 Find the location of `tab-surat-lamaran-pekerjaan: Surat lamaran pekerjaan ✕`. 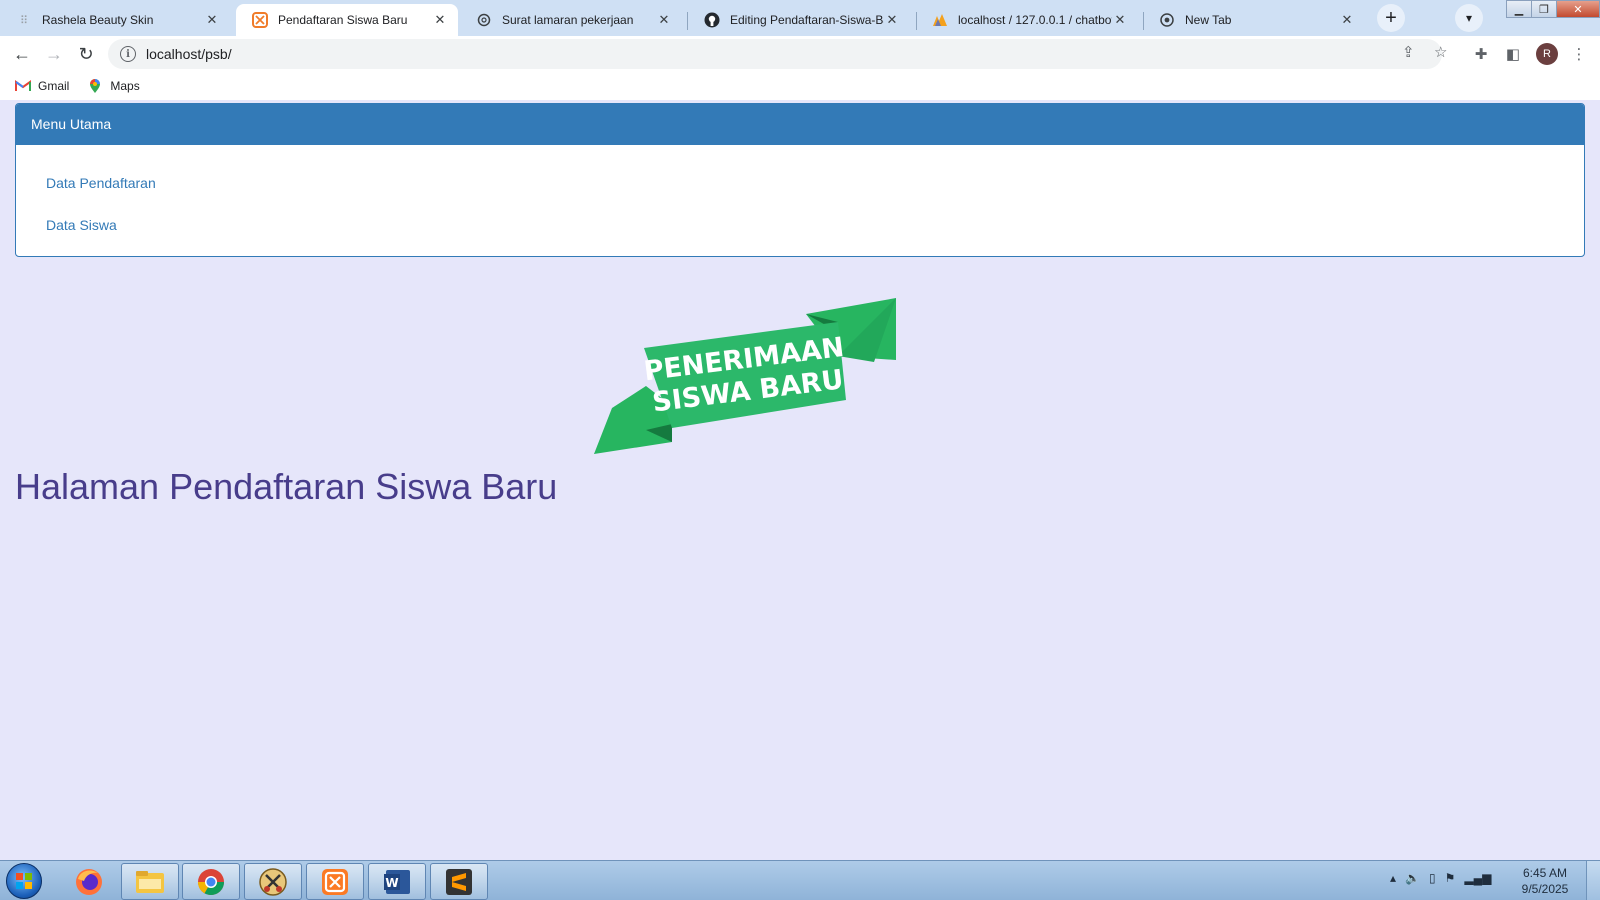

tab-surat-lamaran-pekerjaan: Surat lamaran pekerjaan ✕ is located at coordinates (571, 20).